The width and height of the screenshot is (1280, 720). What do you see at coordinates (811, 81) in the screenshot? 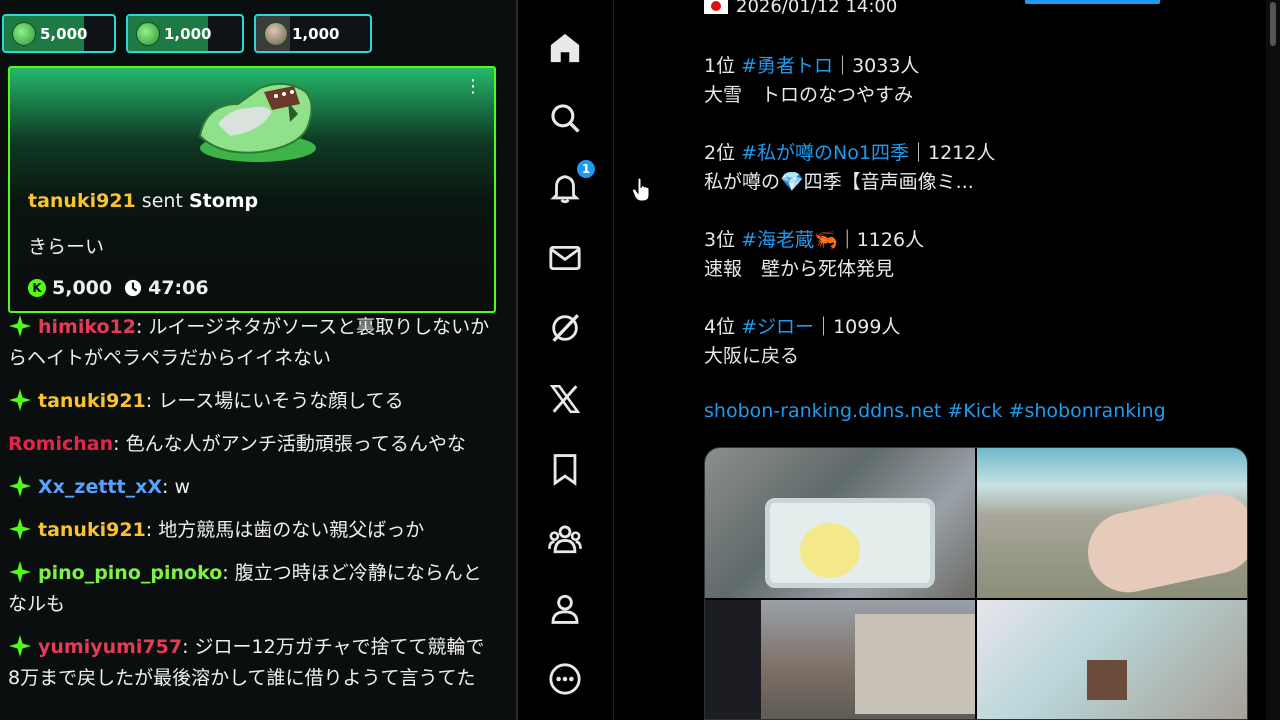
I see `rank-item-1: 1位 #勇者トロ｜3033人 大雪 トロのなつやすみ` at bounding box center [811, 81].